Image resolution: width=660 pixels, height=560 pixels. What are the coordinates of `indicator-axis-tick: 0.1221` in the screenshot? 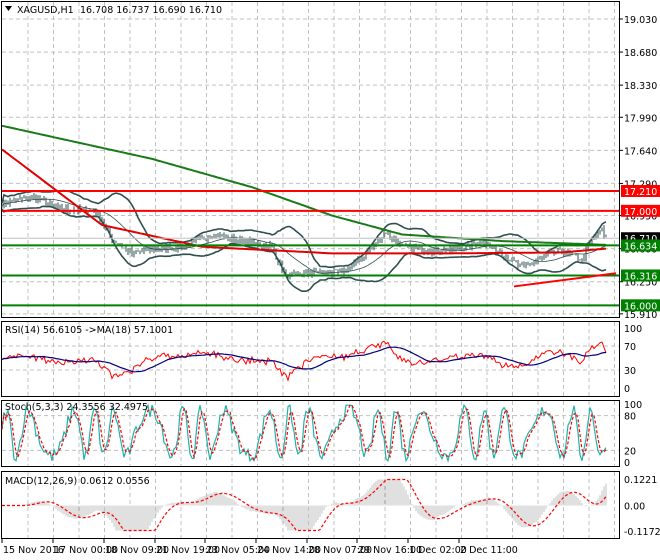 It's located at (640, 480).